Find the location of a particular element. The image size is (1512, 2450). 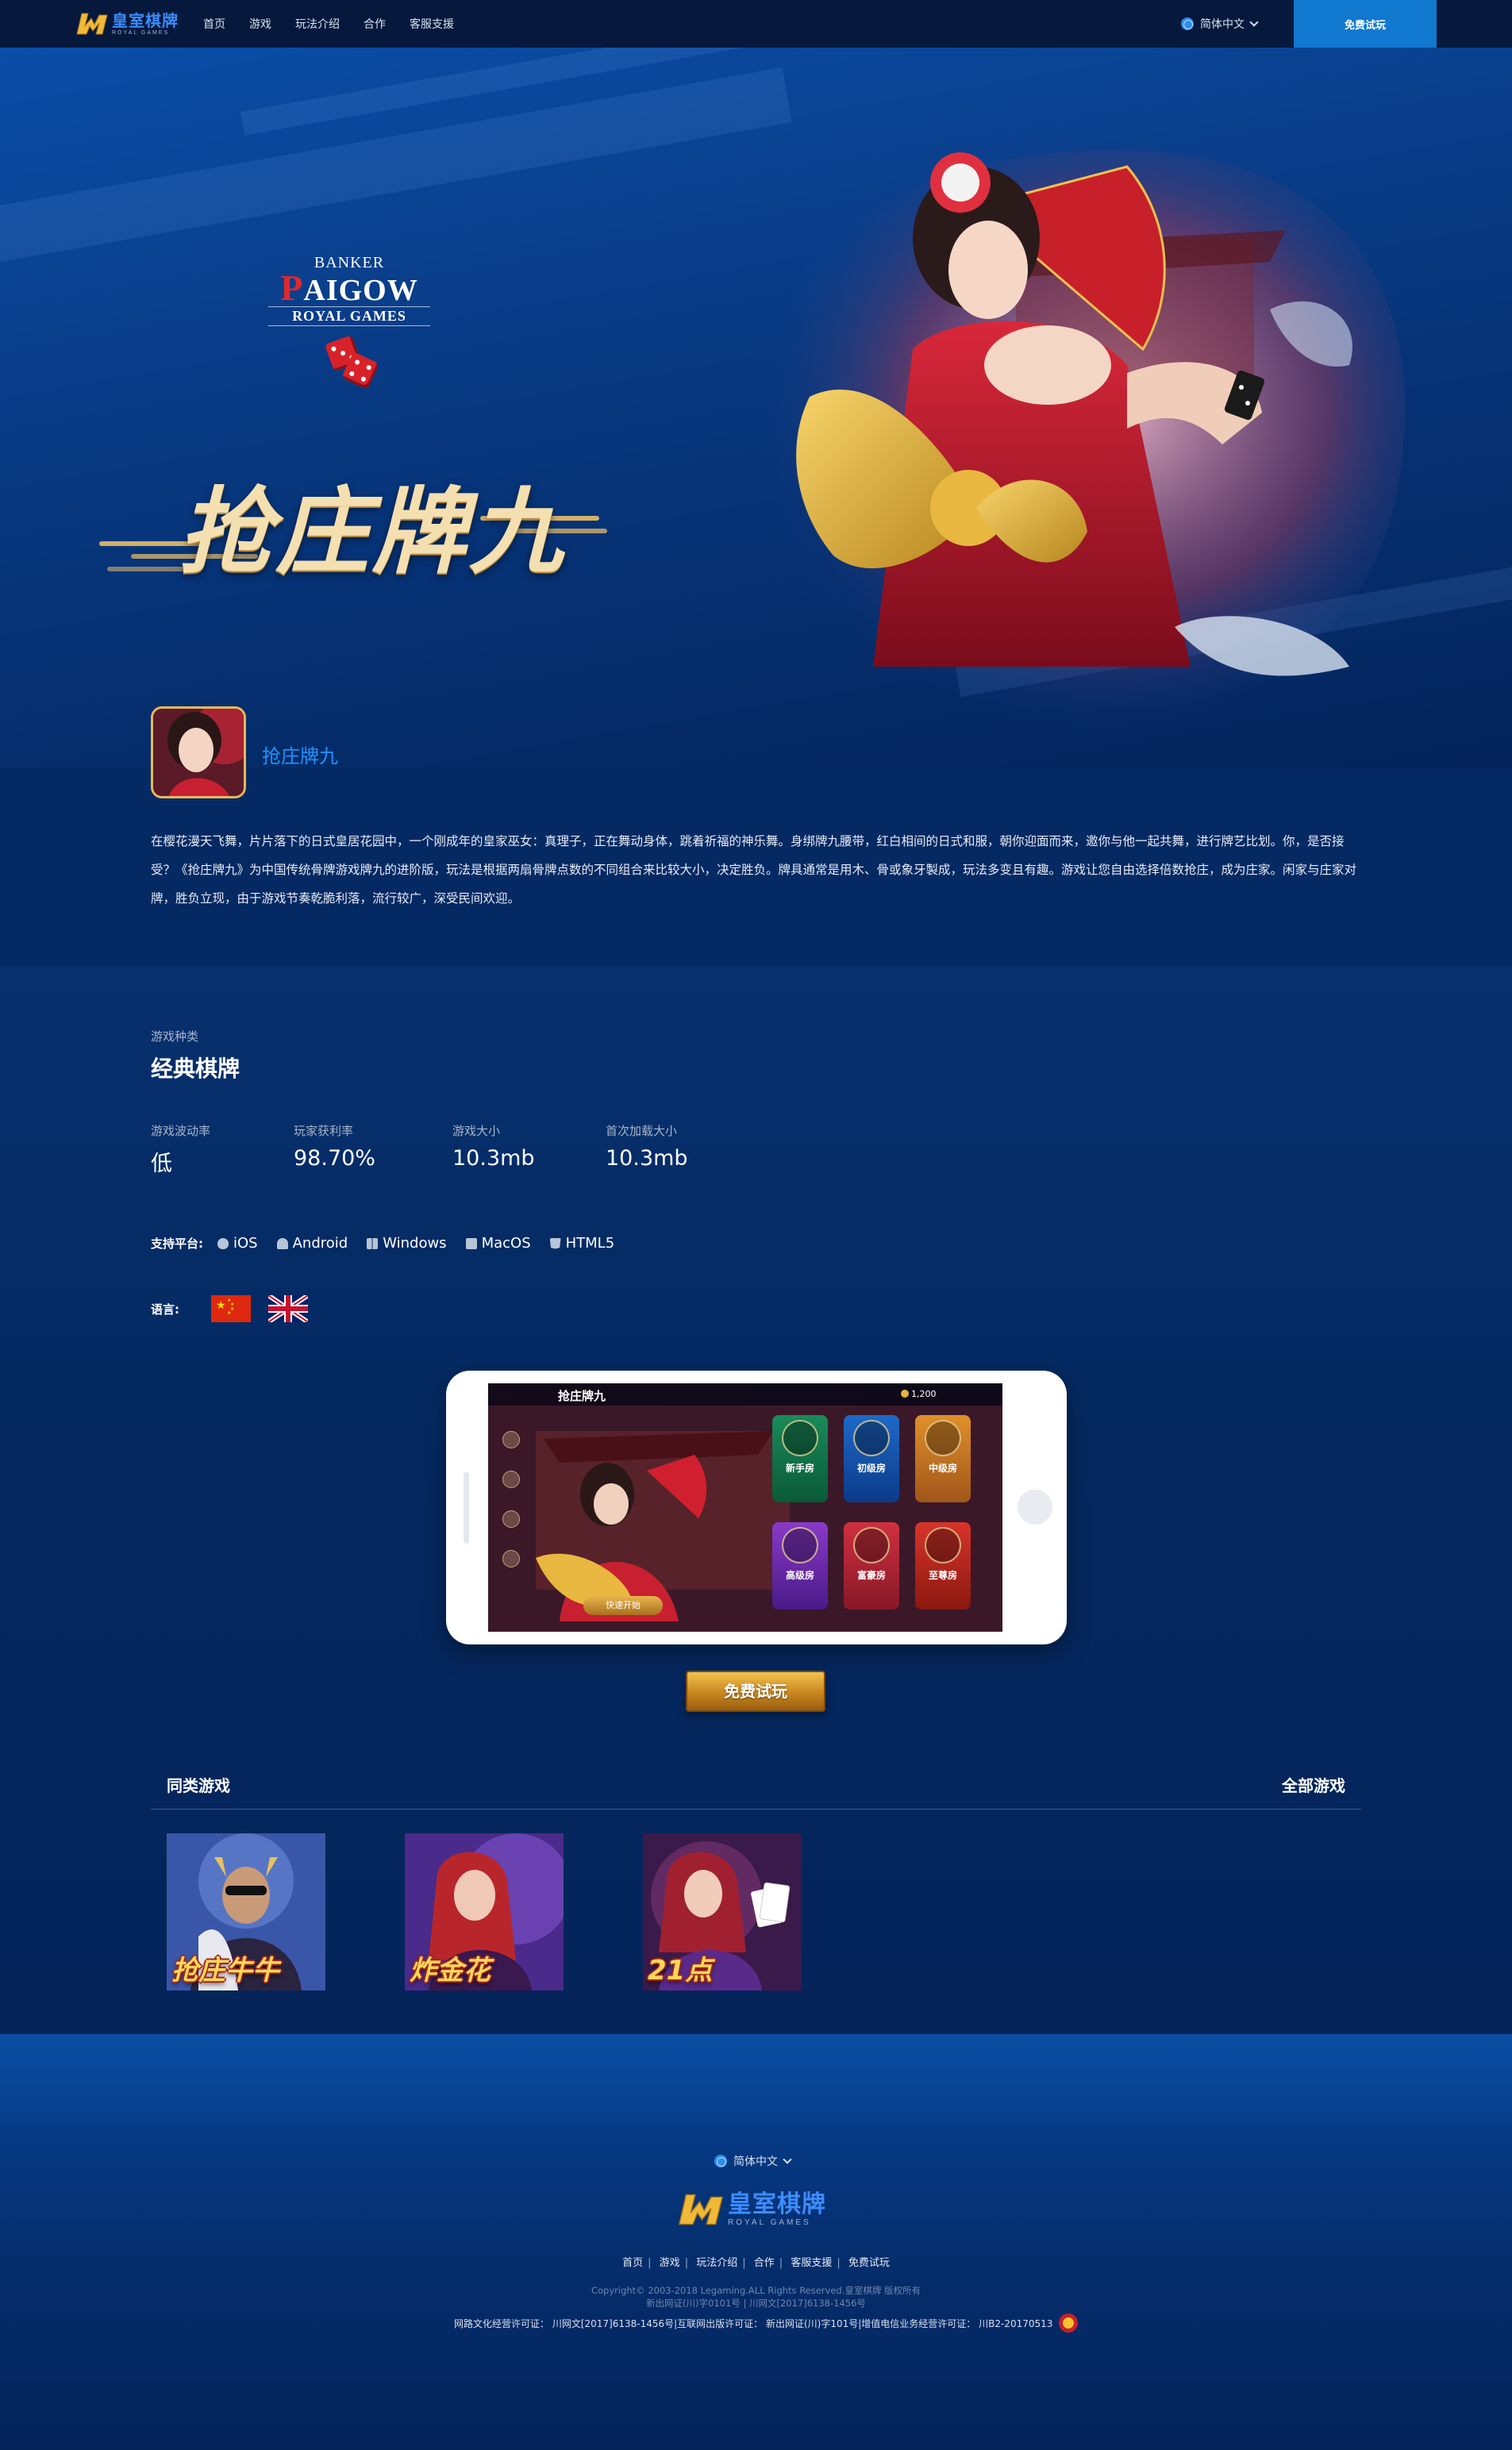

site-logo: 皇室棋牌 ROYAL GAMES is located at coordinates (129, 24).